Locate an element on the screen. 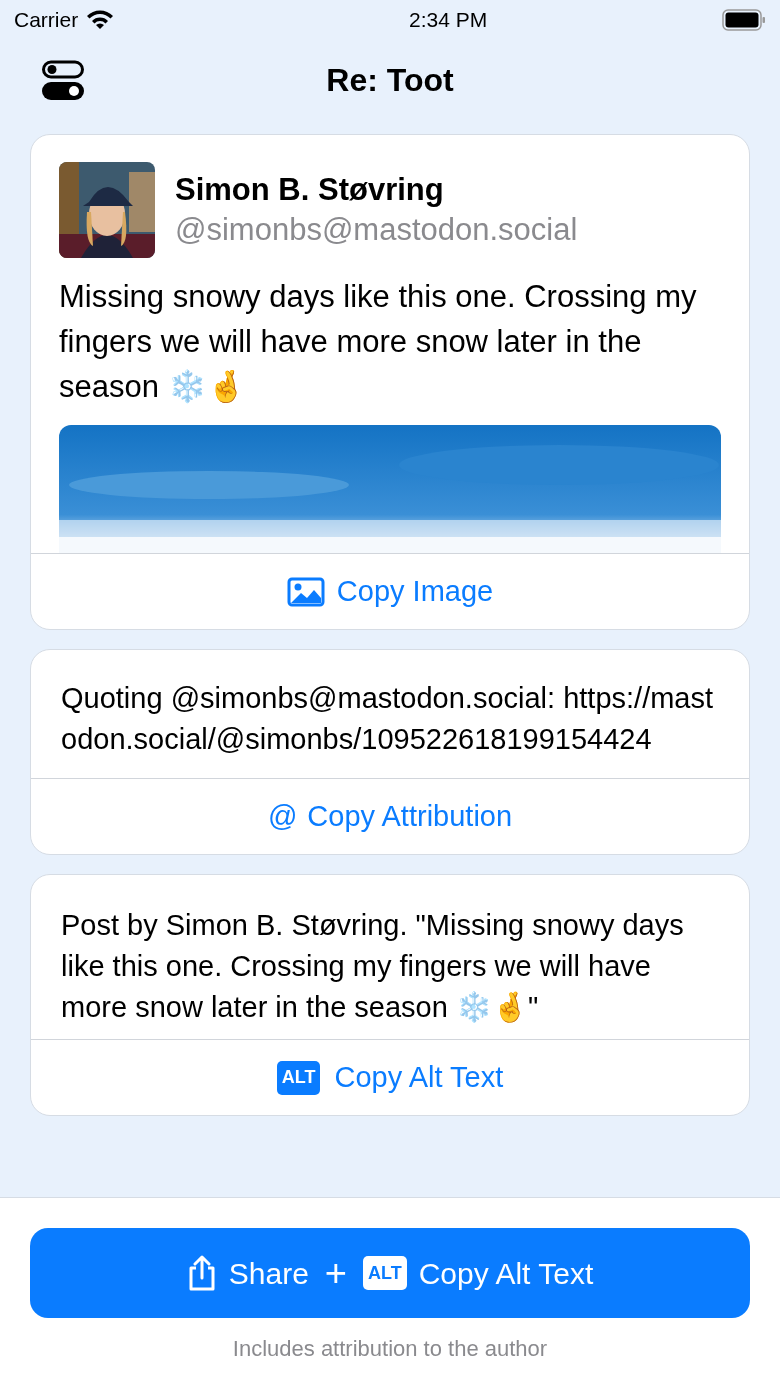  status-time: 2:34 PM is located at coordinates (448, 20).